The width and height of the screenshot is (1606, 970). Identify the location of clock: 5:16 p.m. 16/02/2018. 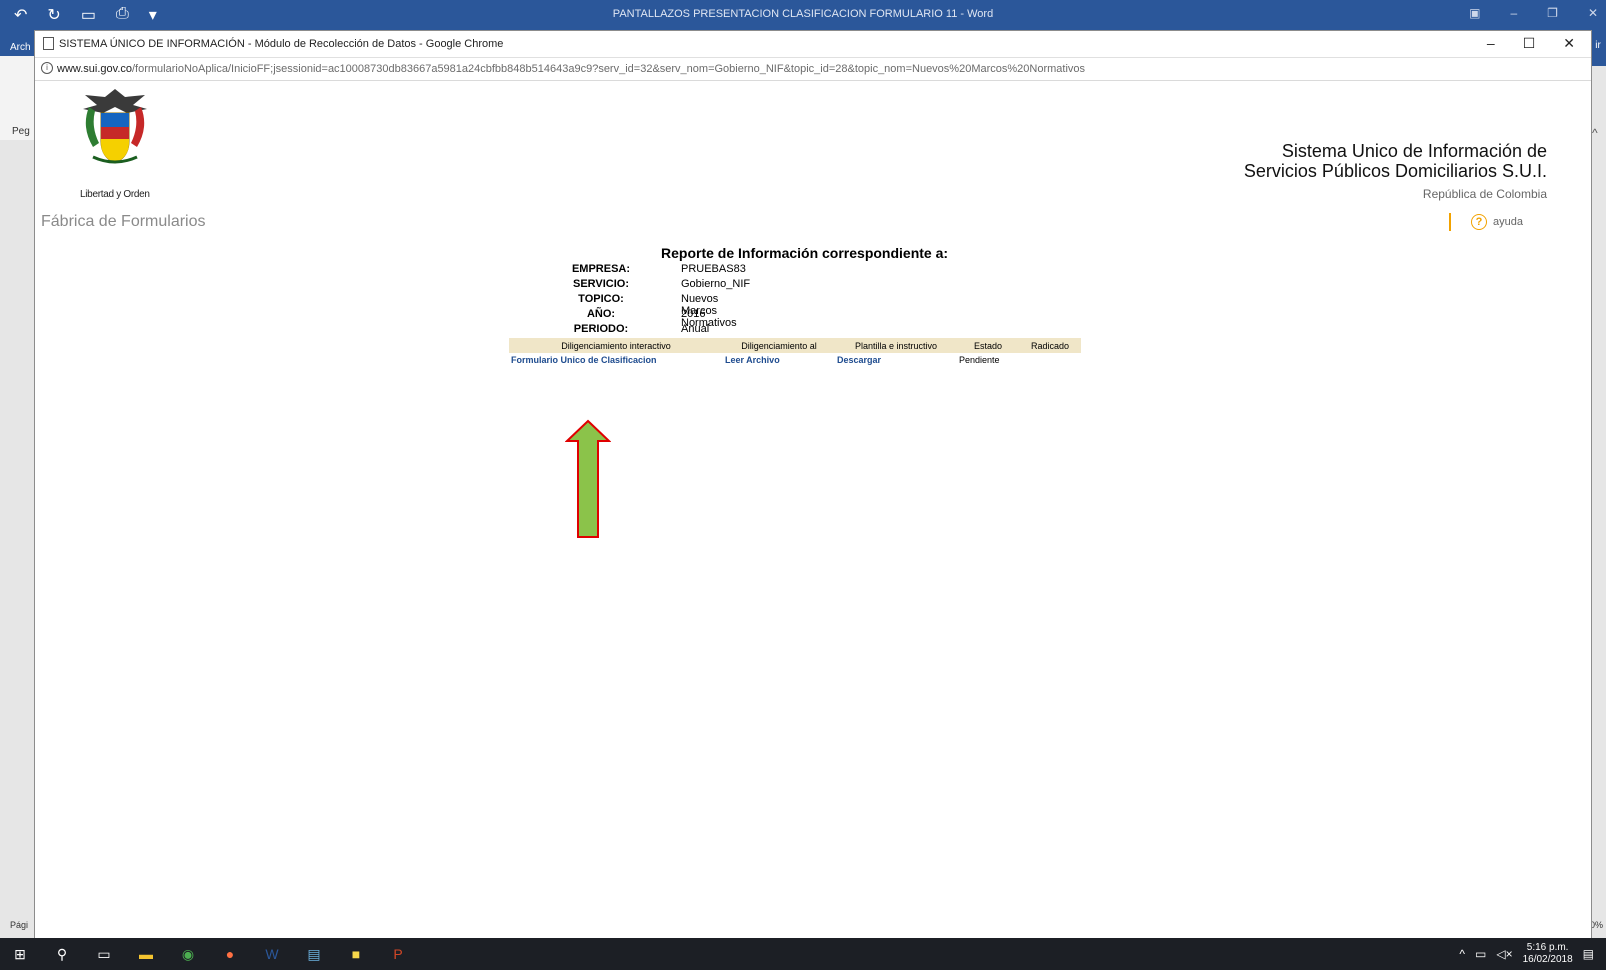
(1548, 954).